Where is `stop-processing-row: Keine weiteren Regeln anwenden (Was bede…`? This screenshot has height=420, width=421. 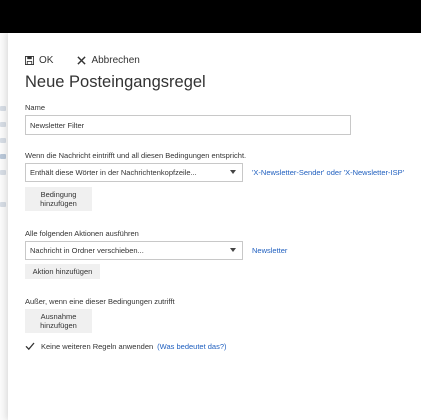 stop-processing-row: Keine weiteren Regeln anwenden (Was bede… is located at coordinates (126, 346).